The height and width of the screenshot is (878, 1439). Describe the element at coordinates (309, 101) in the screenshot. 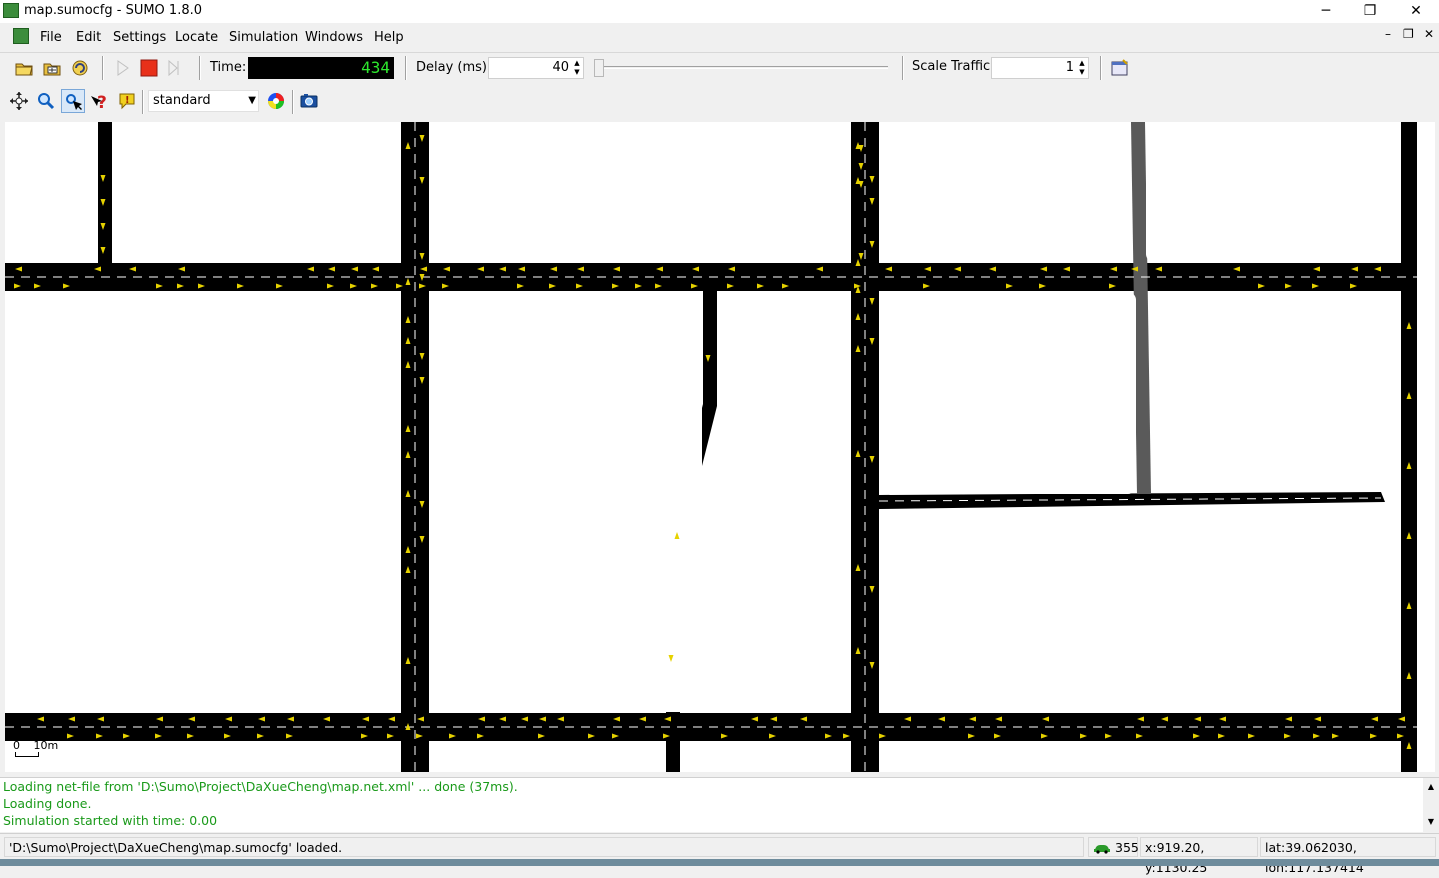

I see `screenshot-icon` at that location.